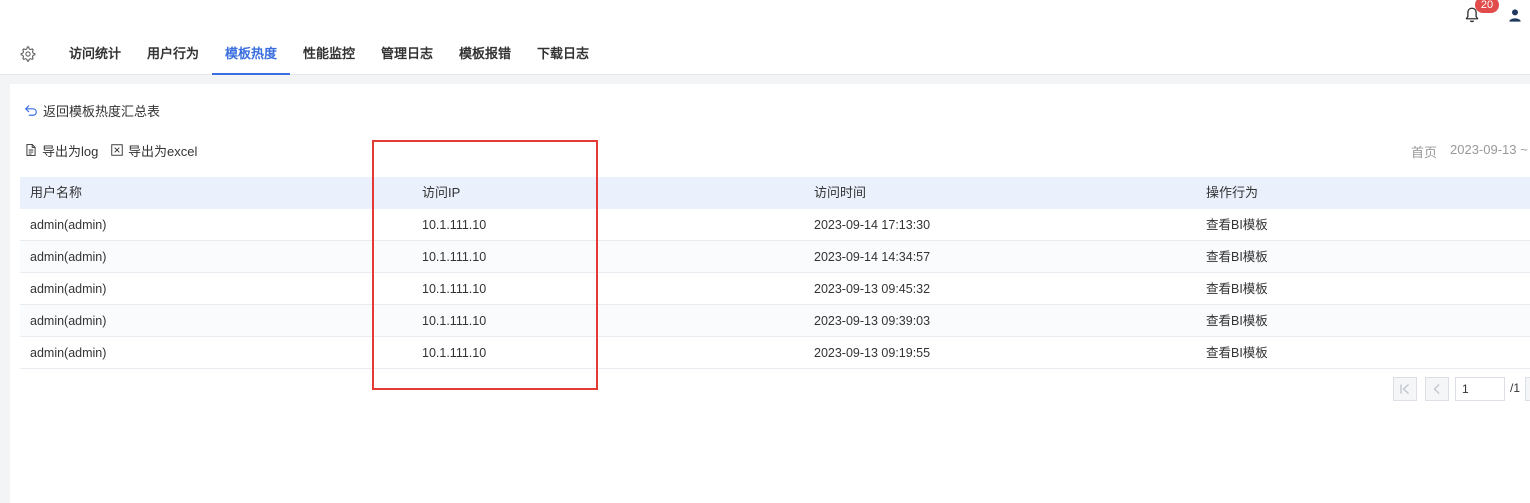 Image resolution: width=1530 pixels, height=503 pixels. I want to click on export-excel-label: 导出为excel, so click(163, 151).